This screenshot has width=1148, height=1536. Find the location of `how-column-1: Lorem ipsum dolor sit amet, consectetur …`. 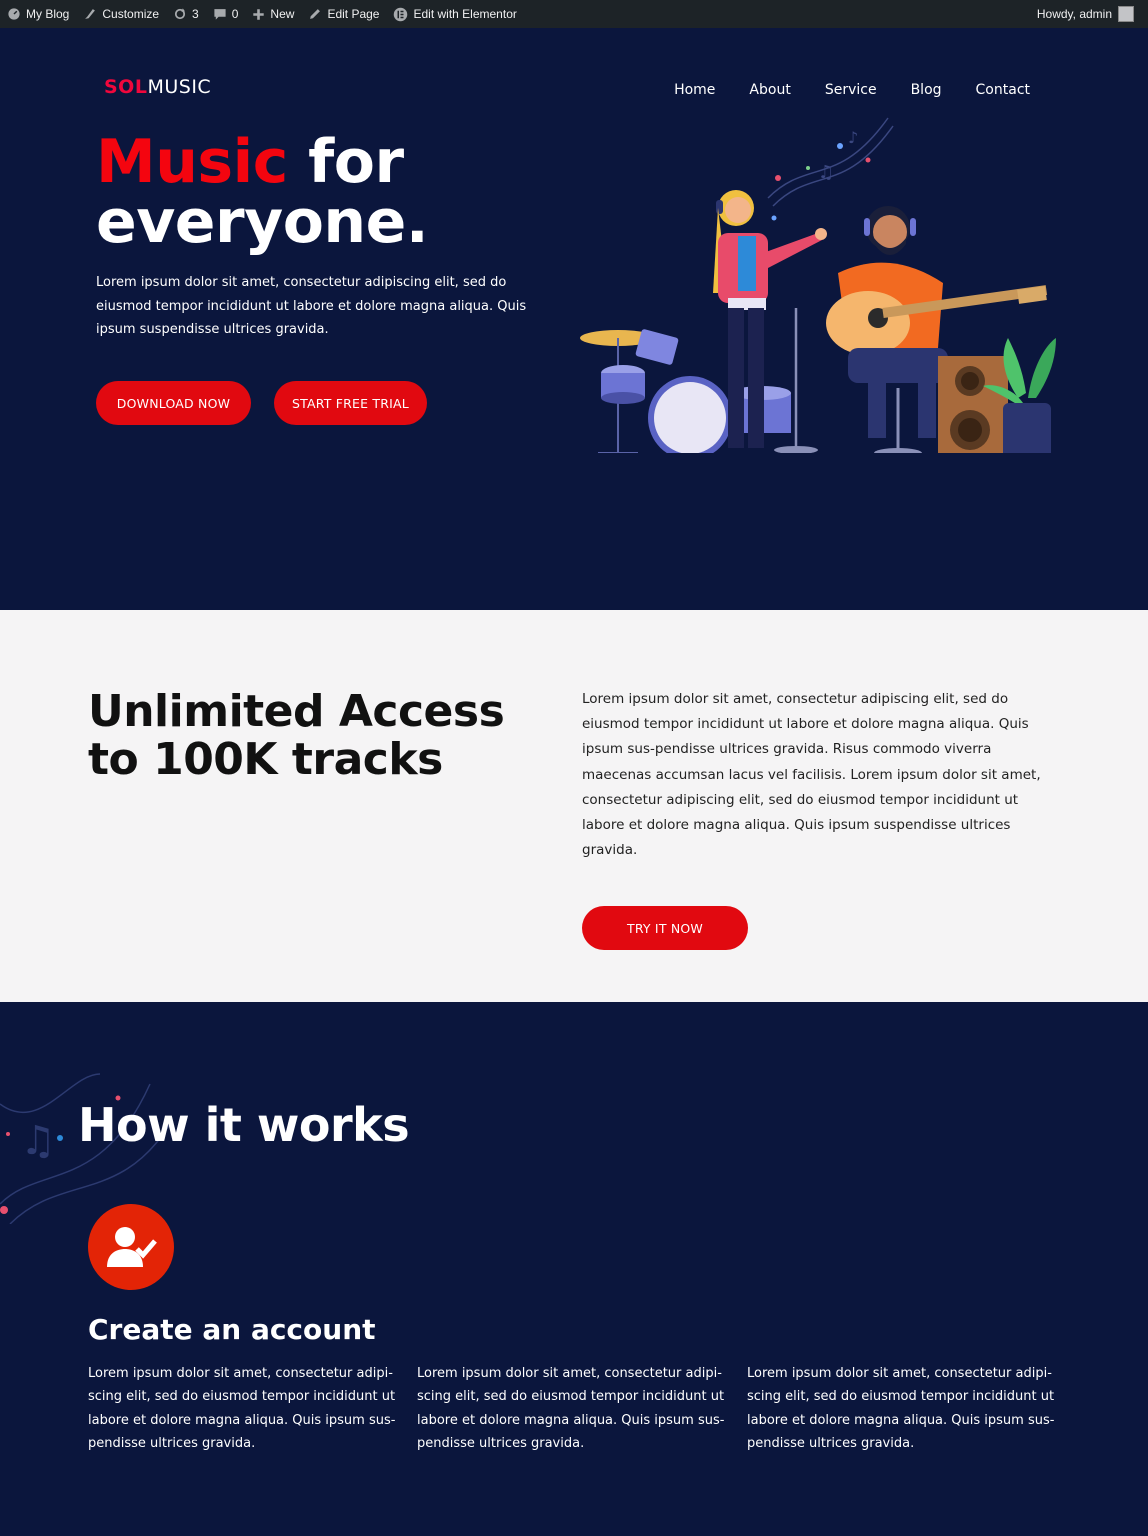

how-column-1: Lorem ipsum dolor sit amet, consectetur … is located at coordinates (242, 1409).